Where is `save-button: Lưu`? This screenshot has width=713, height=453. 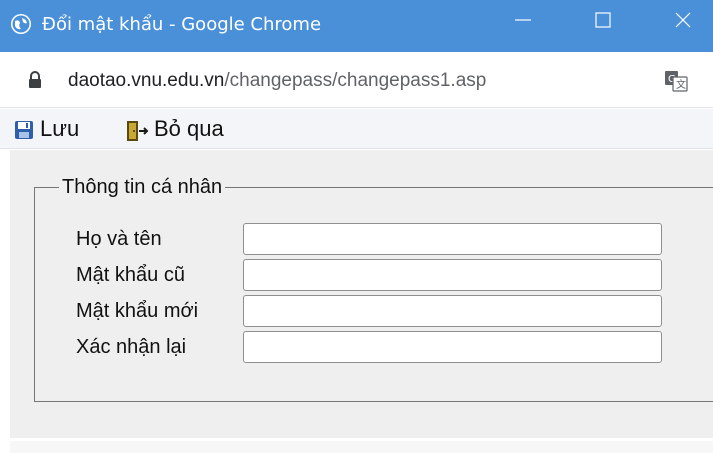 save-button: Lưu is located at coordinates (61, 129).